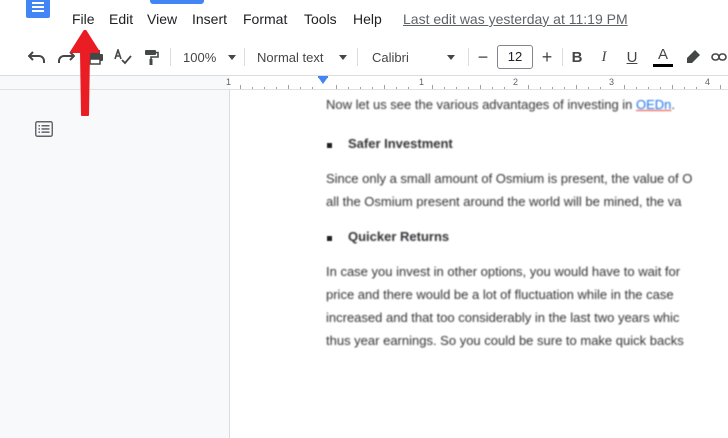 The image size is (728, 438). Describe the element at coordinates (151, 57) in the screenshot. I see `paint-format-icon` at that location.